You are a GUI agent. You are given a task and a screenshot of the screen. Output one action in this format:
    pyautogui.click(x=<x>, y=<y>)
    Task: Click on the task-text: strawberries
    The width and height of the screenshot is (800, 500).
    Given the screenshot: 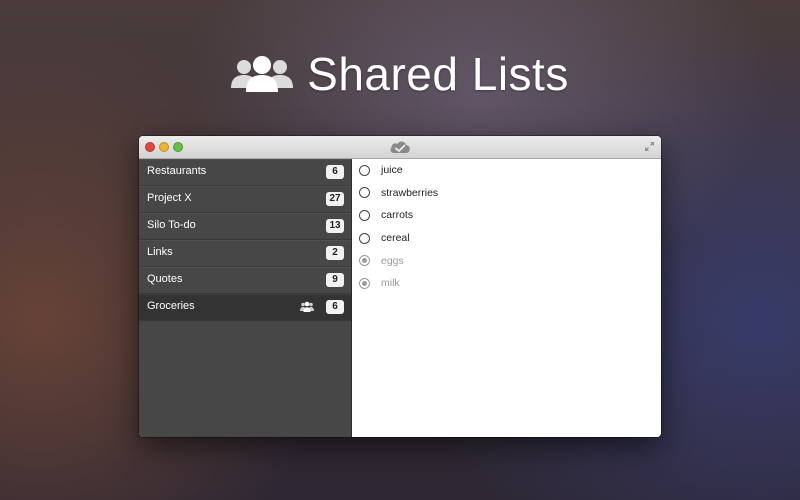 What is the action you would take?
    pyautogui.click(x=410, y=192)
    